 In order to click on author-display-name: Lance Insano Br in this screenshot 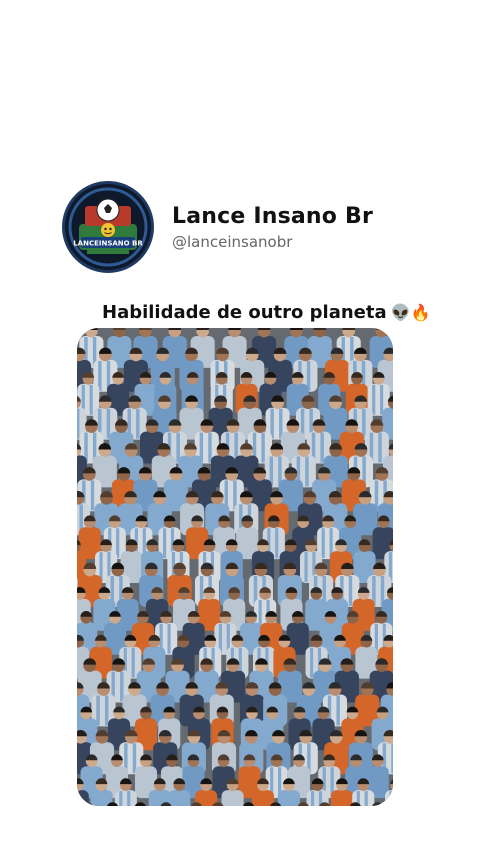, I will do `click(272, 216)`.